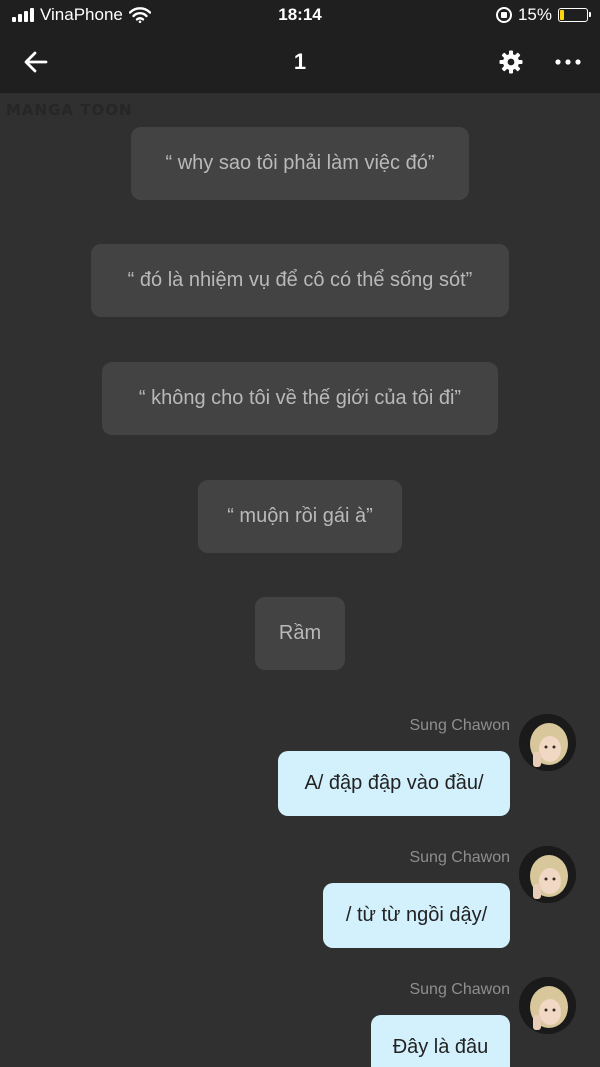  I want to click on status-left: VinaPhone, so click(81, 15).